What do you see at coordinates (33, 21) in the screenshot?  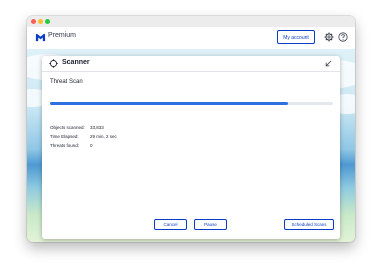 I see `close-window-button` at bounding box center [33, 21].